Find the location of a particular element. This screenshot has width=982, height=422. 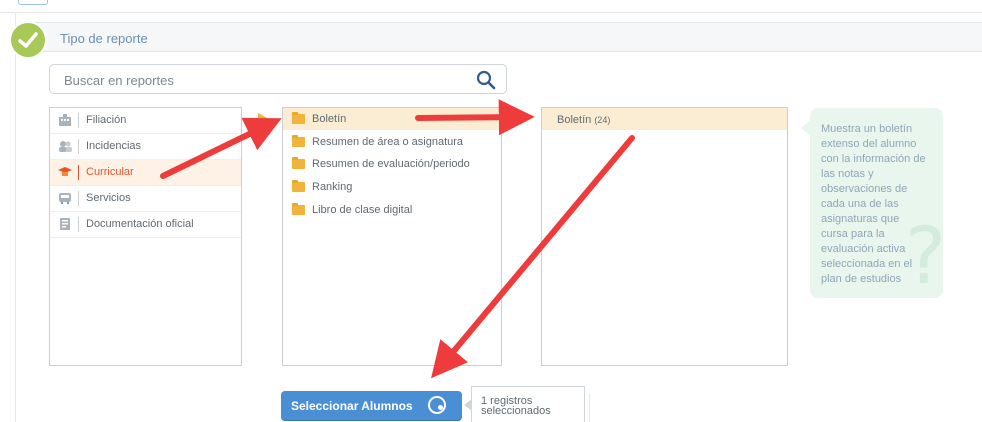

report-label: Libro de clase digital is located at coordinates (362, 210).